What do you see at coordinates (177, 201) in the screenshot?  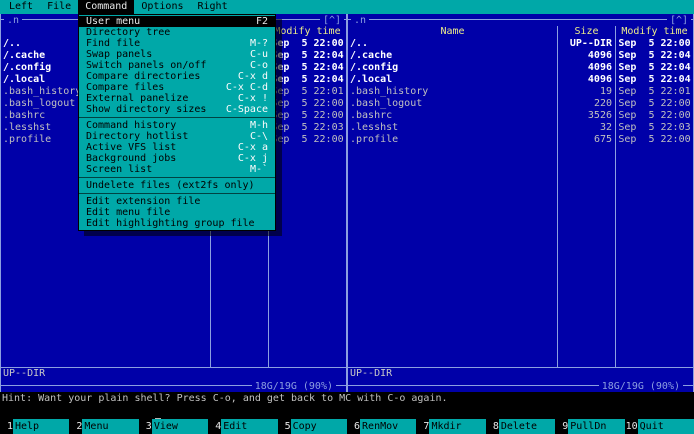 I see `menu-entry: Edit extension file` at bounding box center [177, 201].